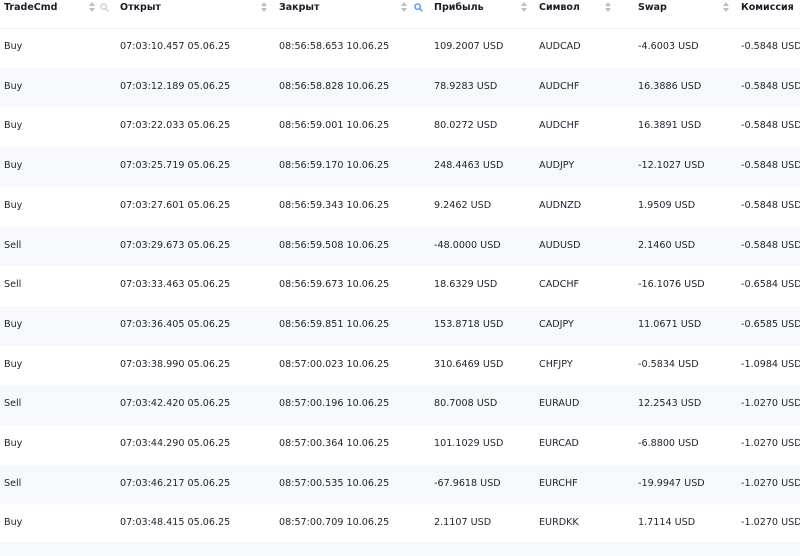 This screenshot has height=556, width=800. Describe the element at coordinates (175, 483) in the screenshot. I see `cell-open: 07:03:46.217 05.06.25` at that location.